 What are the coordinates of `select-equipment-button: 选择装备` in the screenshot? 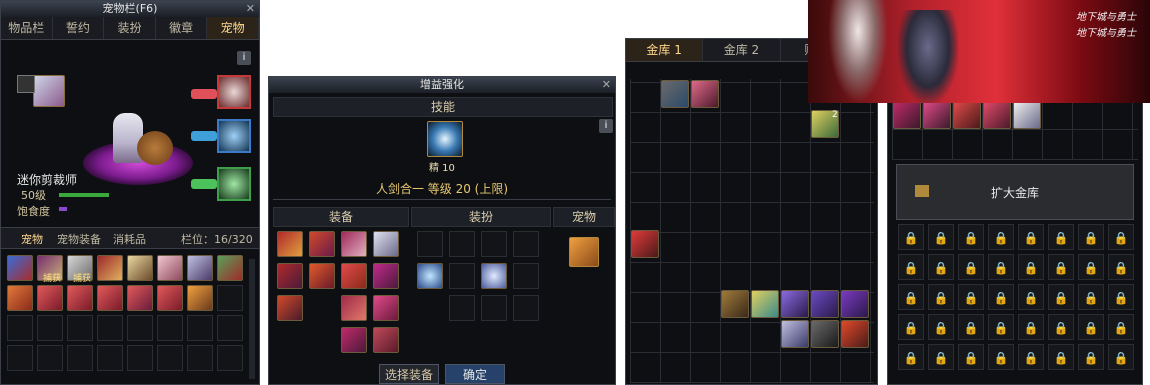 It's located at (409, 374).